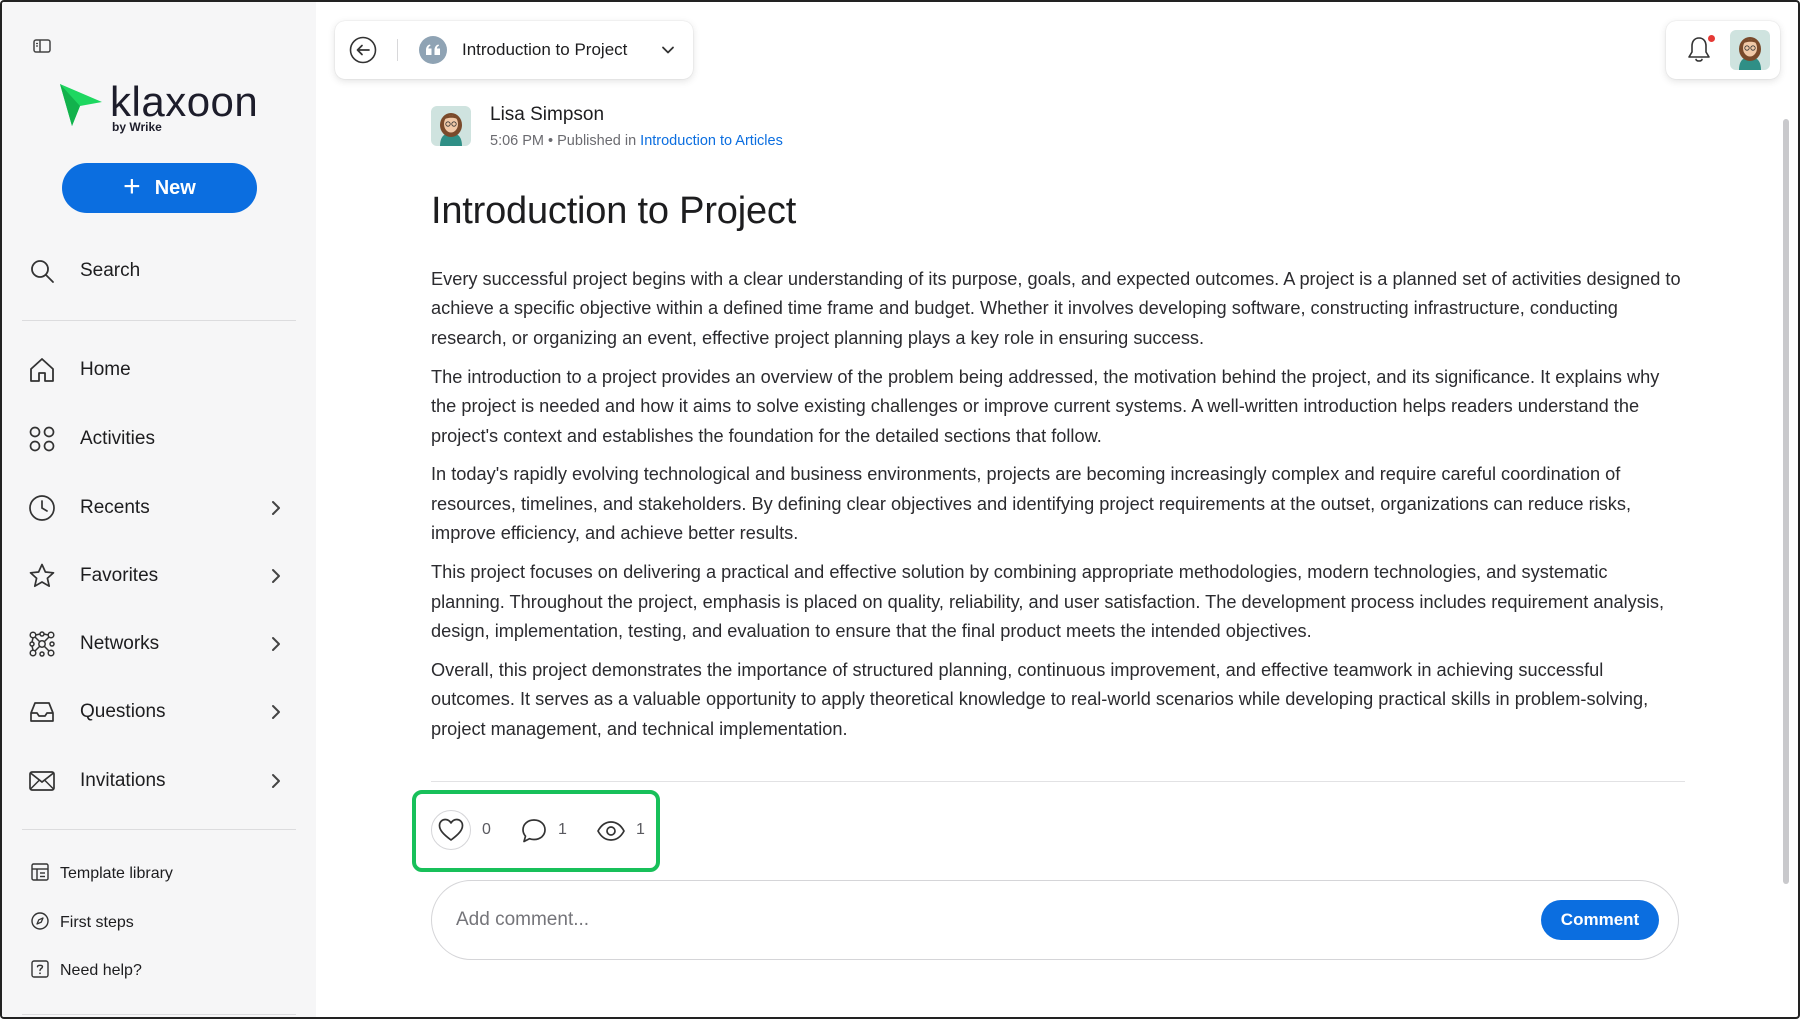 The height and width of the screenshot is (1019, 1800). What do you see at coordinates (611, 831) in the screenshot?
I see `eye-icon` at bounding box center [611, 831].